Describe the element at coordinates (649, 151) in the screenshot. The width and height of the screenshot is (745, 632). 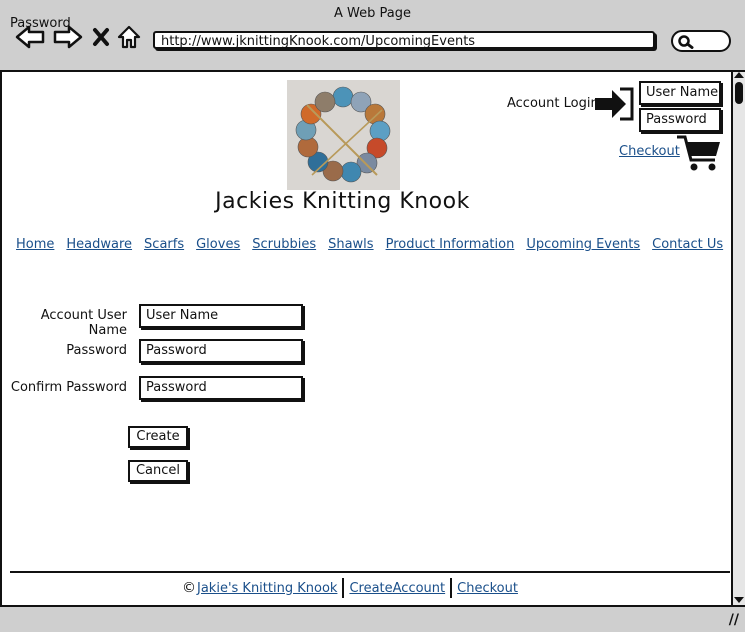
I see `checkout-link: Checkout` at that location.